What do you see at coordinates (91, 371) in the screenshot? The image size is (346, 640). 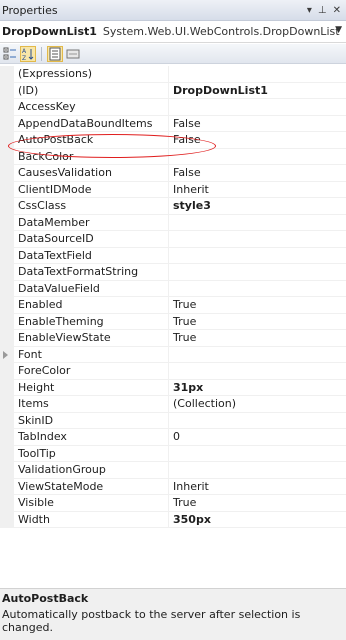 I see `property-name: ForeColor` at bounding box center [91, 371].